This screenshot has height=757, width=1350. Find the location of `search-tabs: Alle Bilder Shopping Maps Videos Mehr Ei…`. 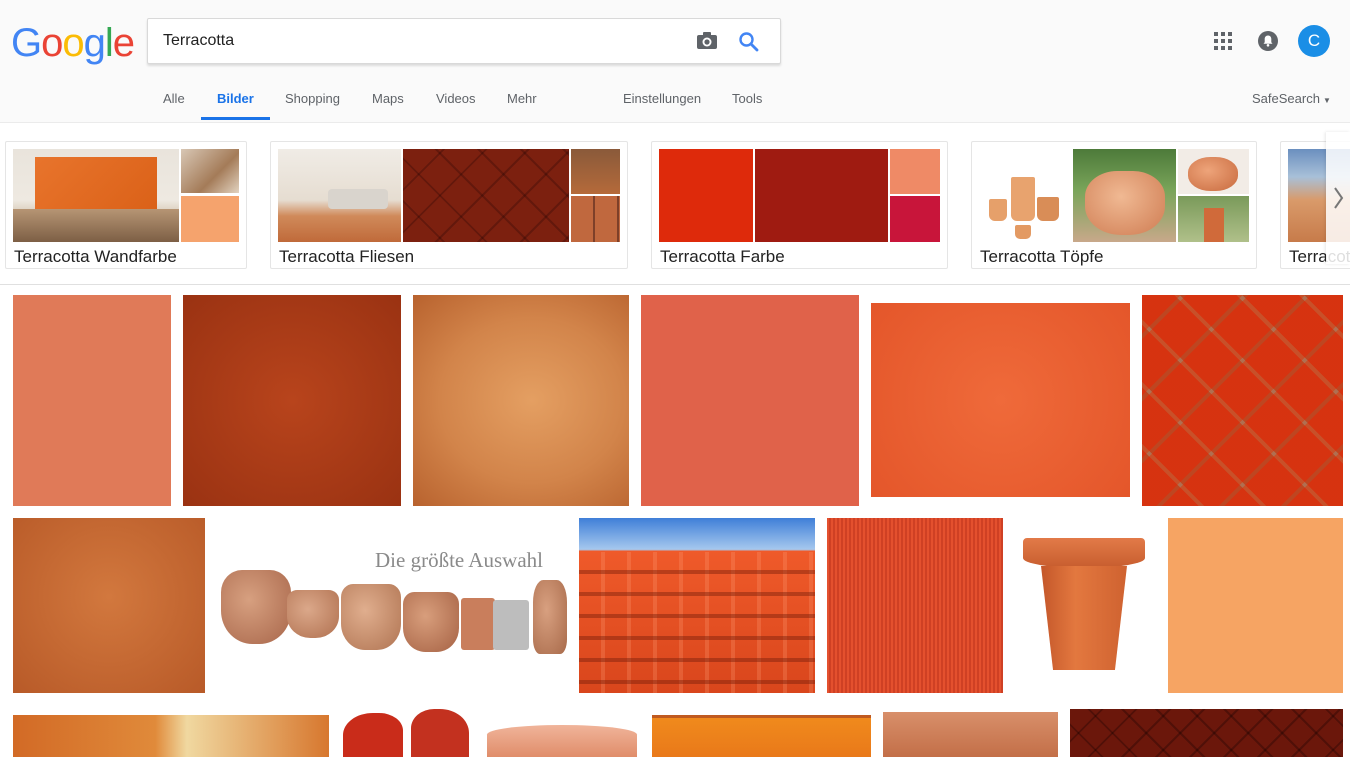

search-tabs: Alle Bilder Shopping Maps Videos Mehr Ei… is located at coordinates (675, 101).